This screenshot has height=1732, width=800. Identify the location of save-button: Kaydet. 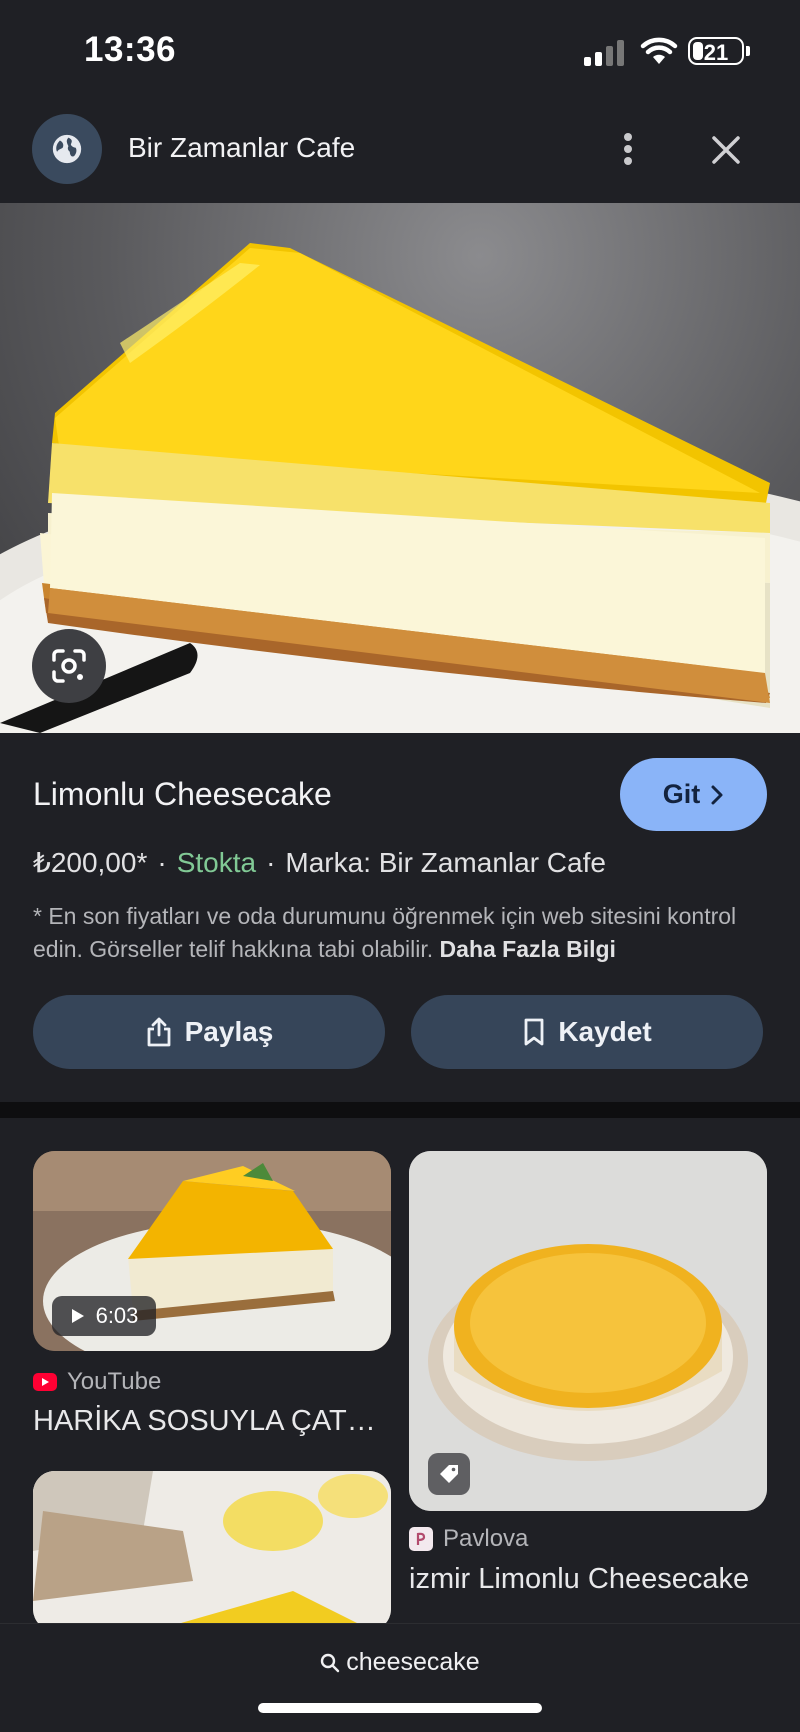
(587, 1032).